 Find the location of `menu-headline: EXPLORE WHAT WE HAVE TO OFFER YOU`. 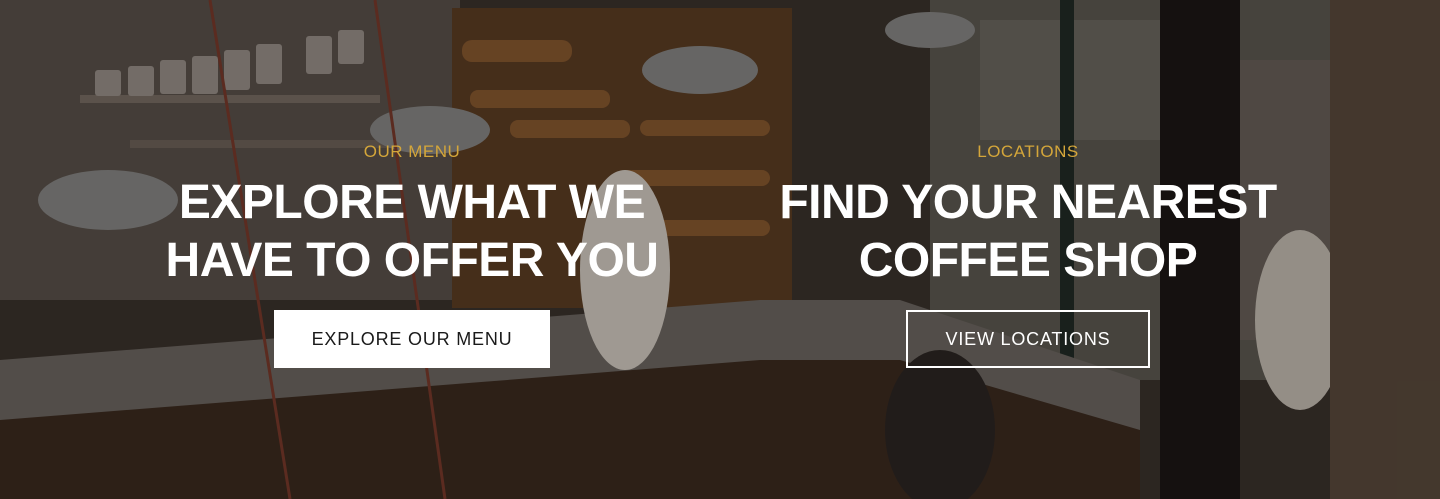

menu-headline: EXPLORE WHAT WE HAVE TO OFFER YOU is located at coordinates (412, 232).